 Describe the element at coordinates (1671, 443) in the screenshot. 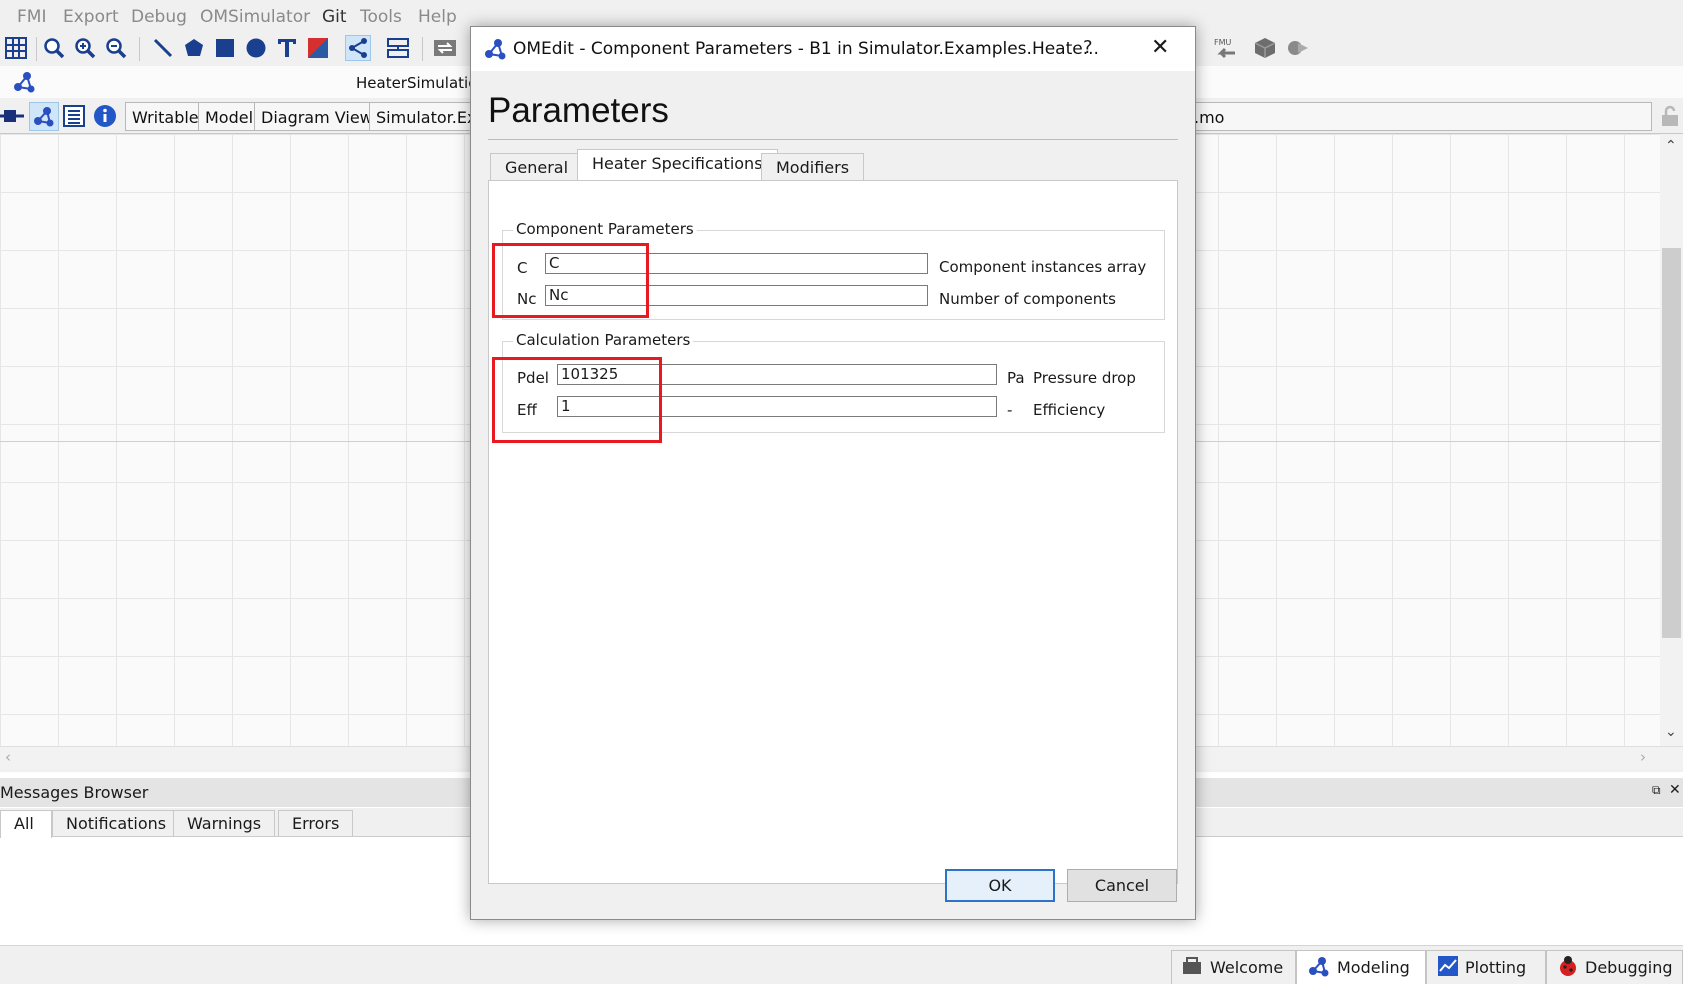

I see `vertical-scroll-thumb` at that location.